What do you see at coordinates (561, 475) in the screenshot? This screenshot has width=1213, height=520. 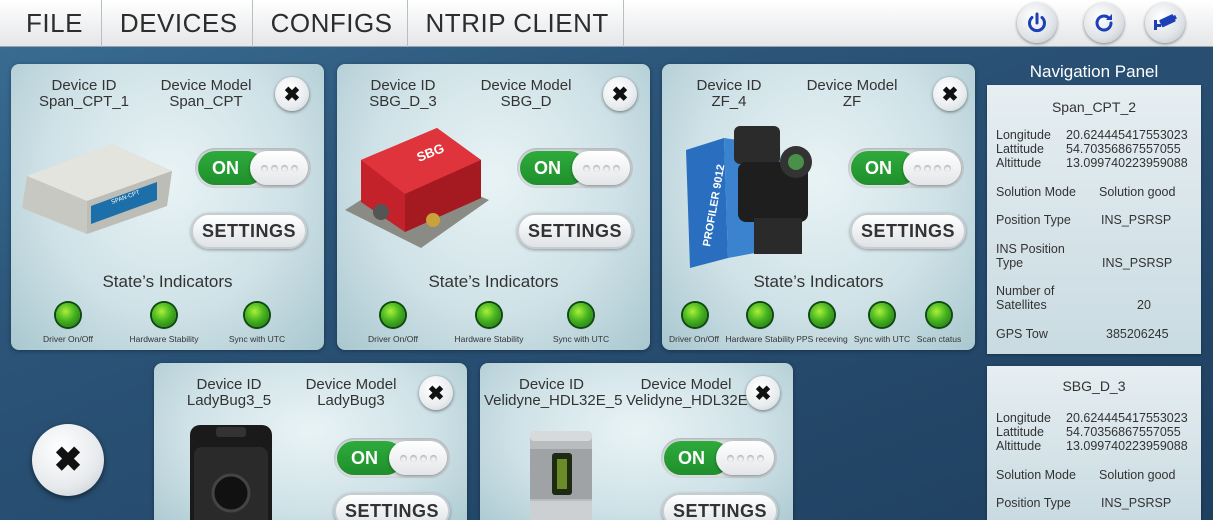 I see `velodyne-device-image` at bounding box center [561, 475].